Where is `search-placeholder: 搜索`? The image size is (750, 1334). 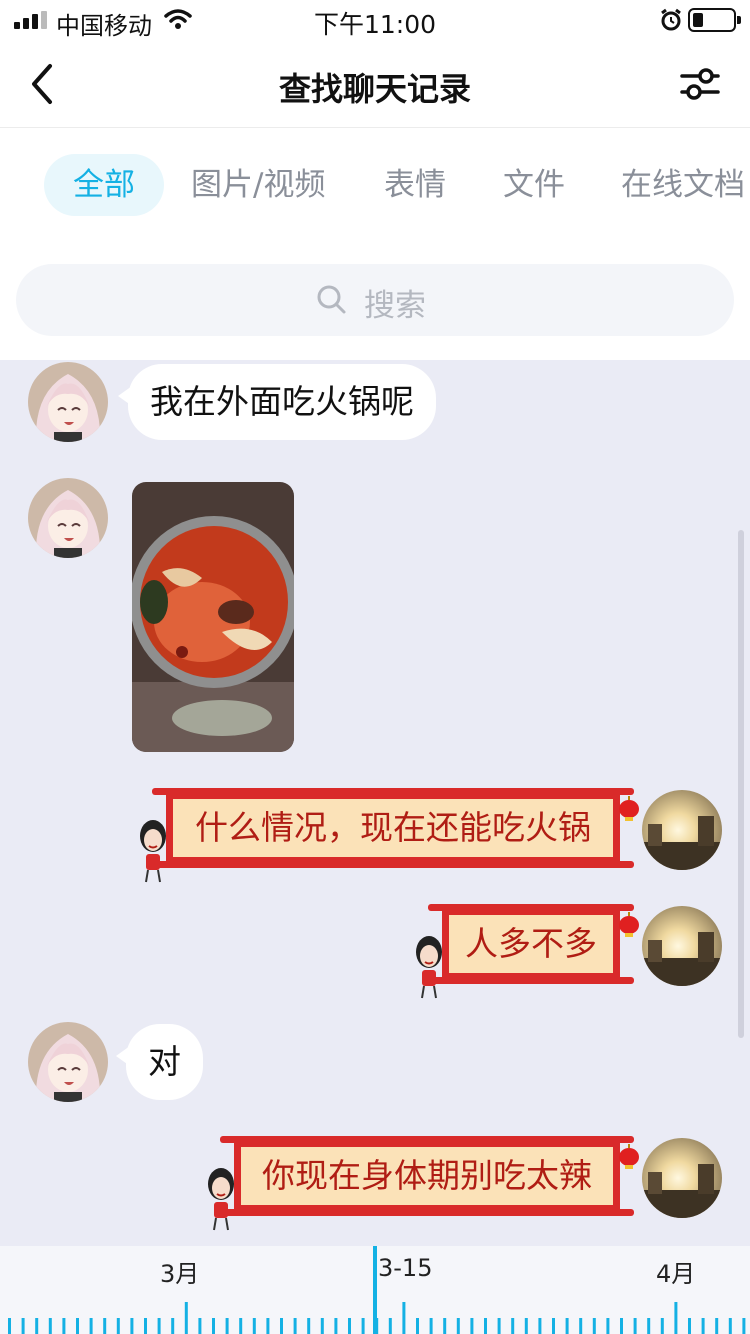
search-placeholder: 搜索 is located at coordinates (395, 306).